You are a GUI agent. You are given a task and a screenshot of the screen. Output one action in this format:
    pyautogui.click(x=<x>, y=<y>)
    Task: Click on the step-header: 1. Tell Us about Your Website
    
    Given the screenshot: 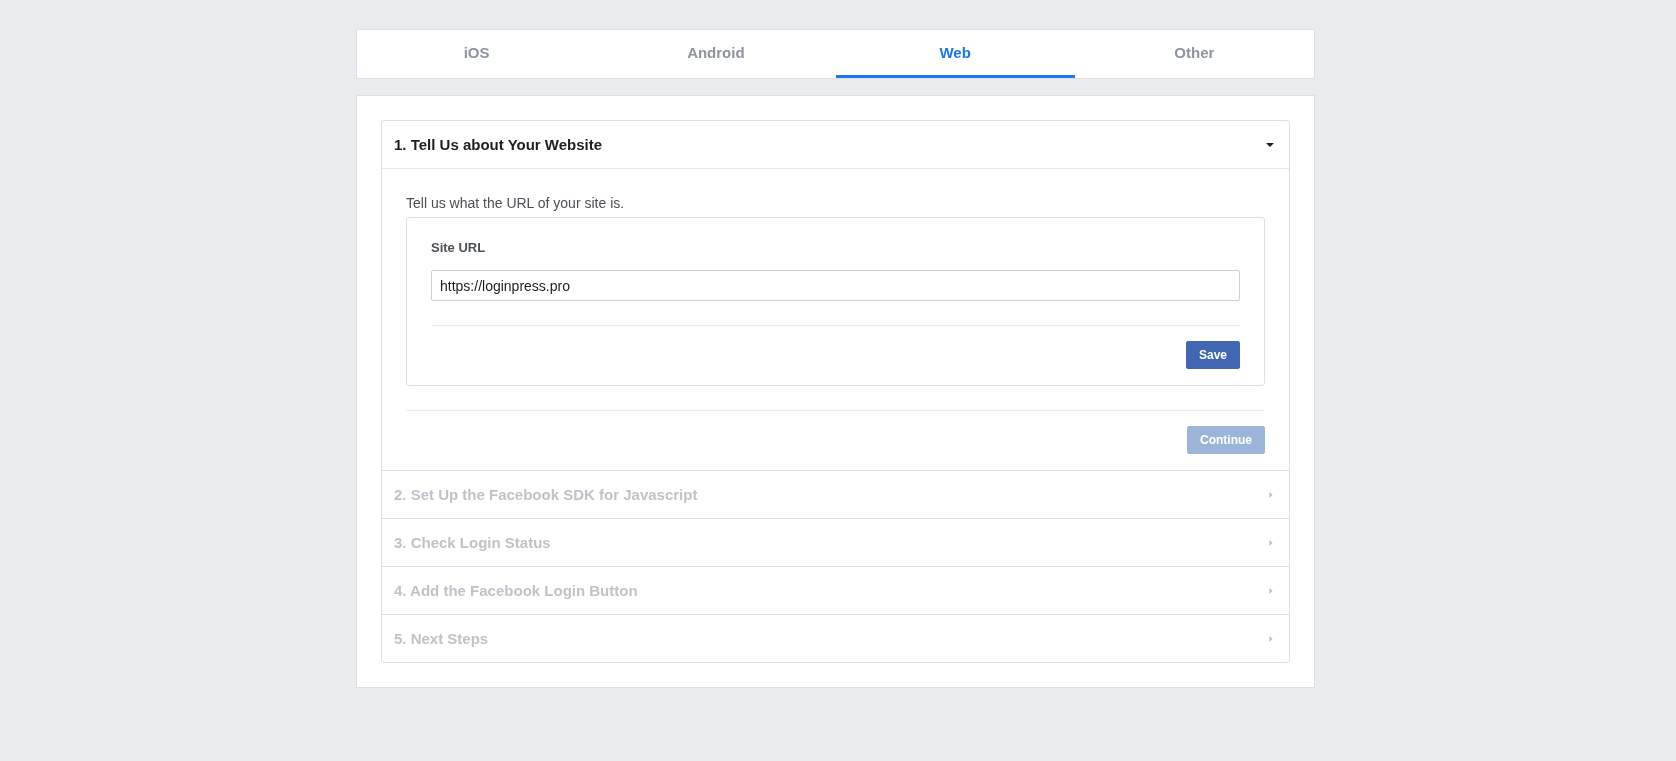 What is the action you would take?
    pyautogui.click(x=835, y=144)
    